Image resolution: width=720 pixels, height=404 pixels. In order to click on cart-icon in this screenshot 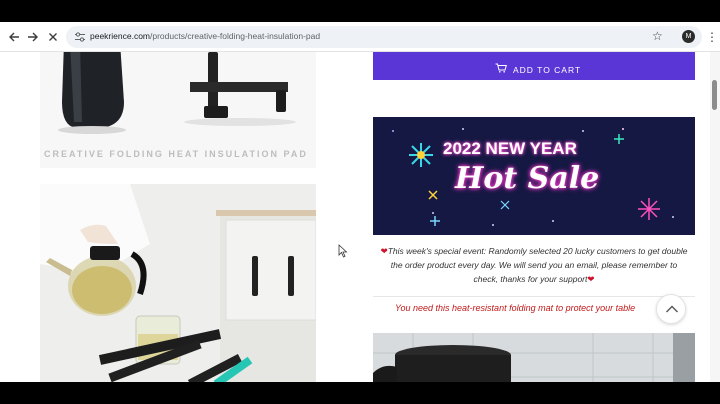, I will do `click(501, 68)`.